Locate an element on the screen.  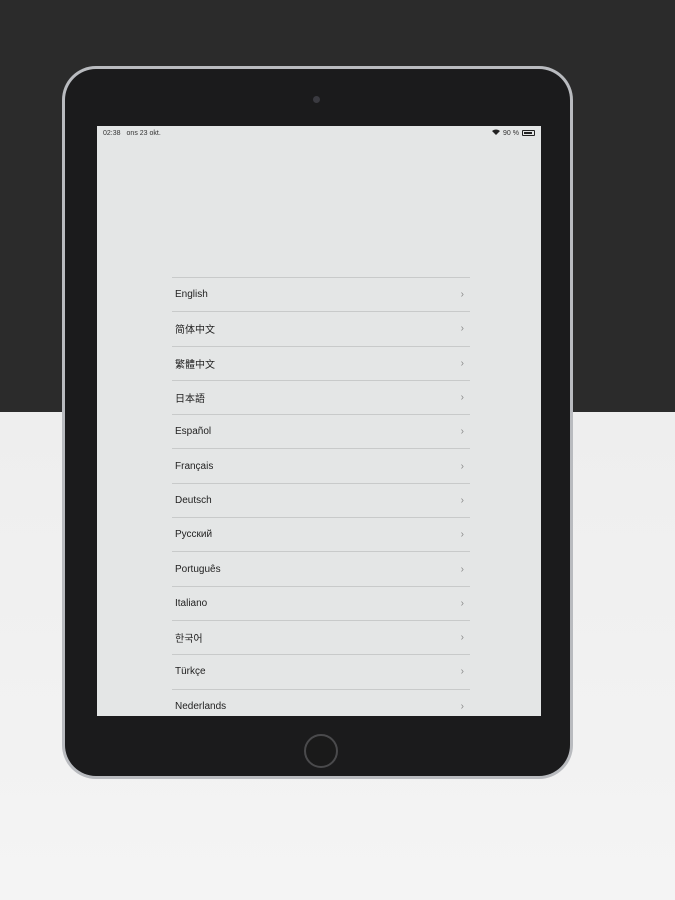
battery-percent: 90 % is located at coordinates (511, 133).